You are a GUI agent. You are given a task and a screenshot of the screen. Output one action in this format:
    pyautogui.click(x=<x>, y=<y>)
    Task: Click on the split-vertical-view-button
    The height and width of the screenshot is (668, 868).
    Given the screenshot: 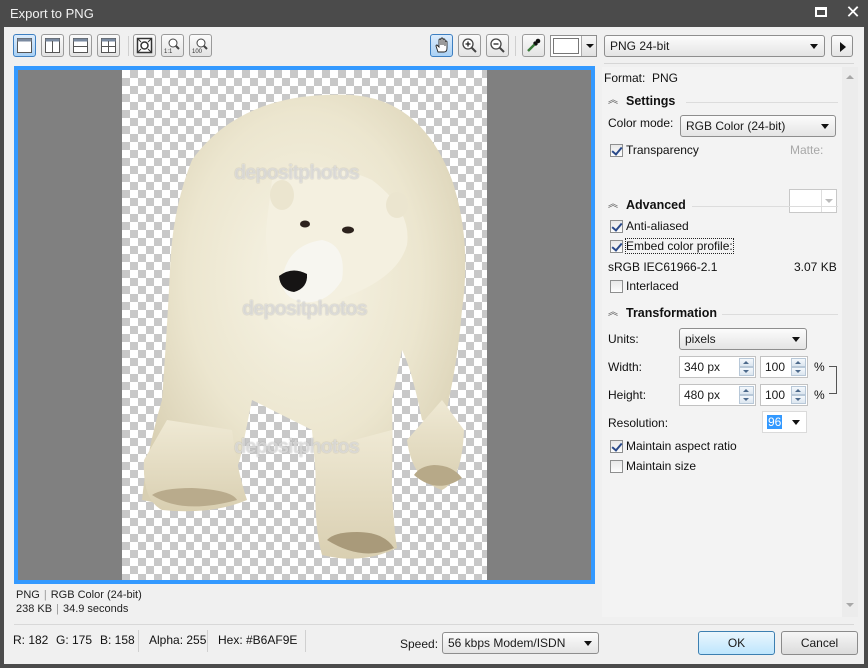 What is the action you would take?
    pyautogui.click(x=52, y=45)
    